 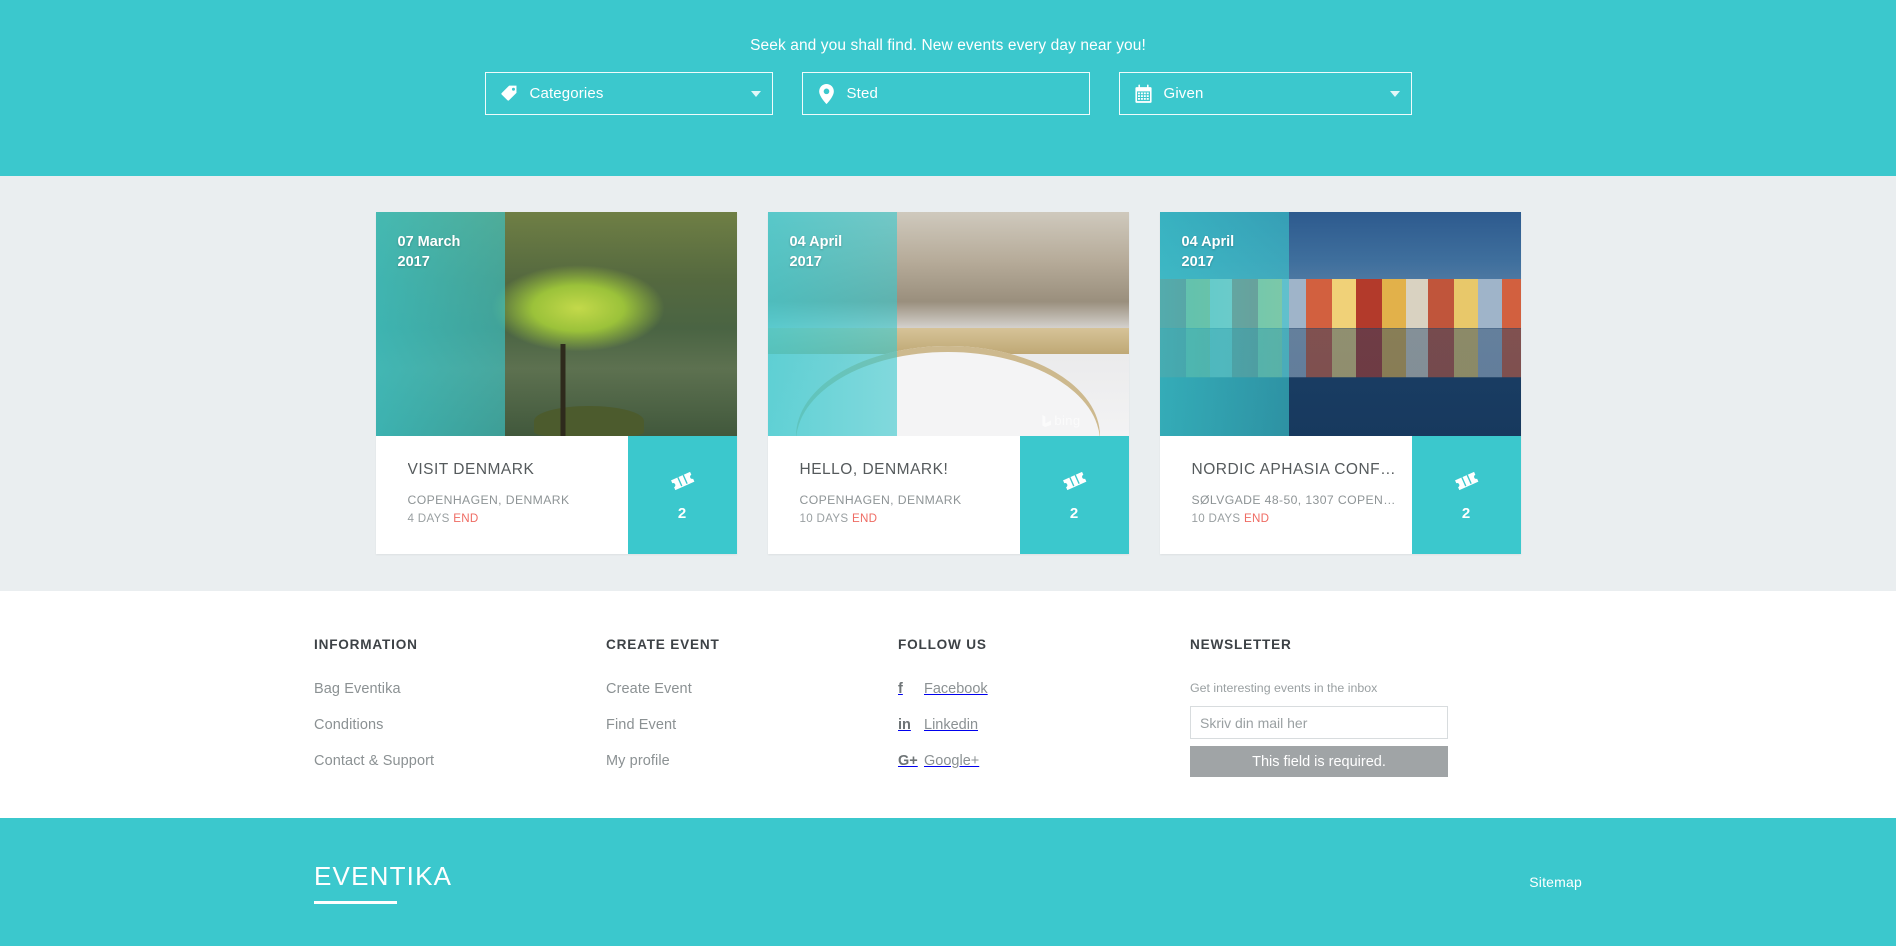 What do you see at coordinates (1265, 93) in the screenshot?
I see `search-field-given: Given` at bounding box center [1265, 93].